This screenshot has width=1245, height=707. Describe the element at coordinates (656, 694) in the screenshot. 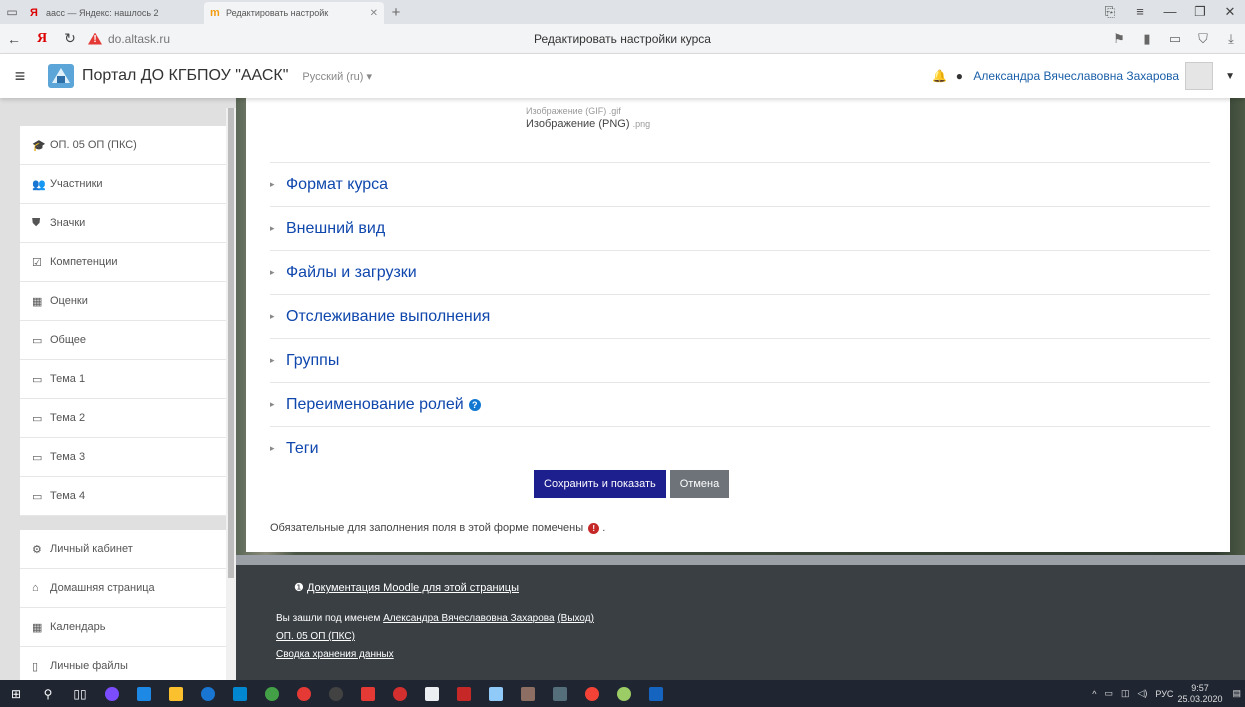

I see `word-icon` at that location.